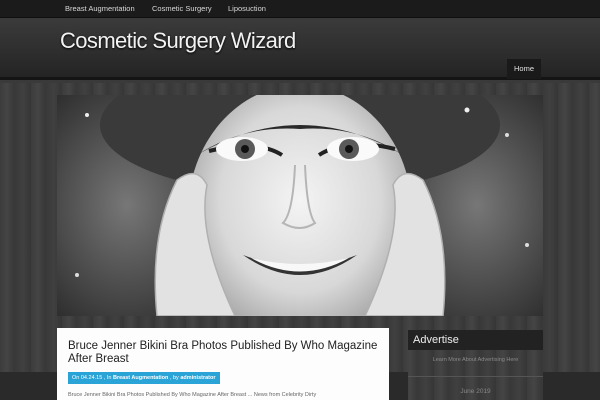  I want to click on nav-home: Home, so click(524, 69).